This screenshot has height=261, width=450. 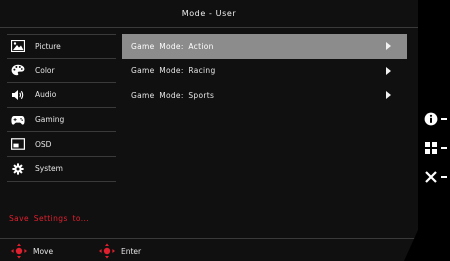 What do you see at coordinates (49, 169) in the screenshot?
I see `sidebar-item-label: System` at bounding box center [49, 169].